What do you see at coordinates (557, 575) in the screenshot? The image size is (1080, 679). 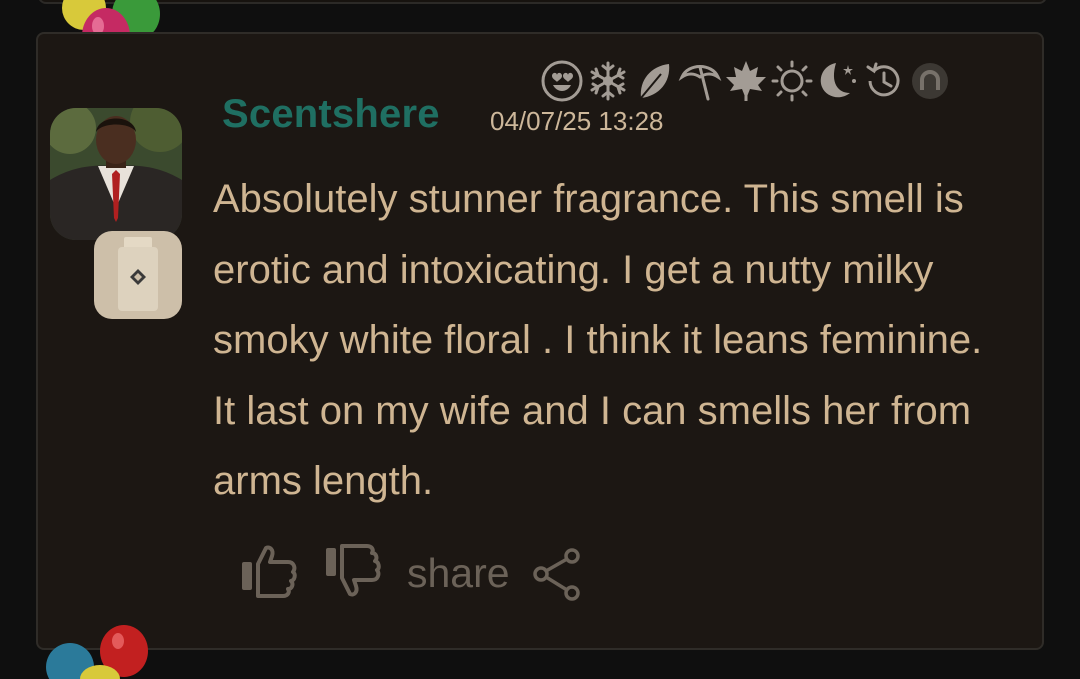 I see `share-icon` at bounding box center [557, 575].